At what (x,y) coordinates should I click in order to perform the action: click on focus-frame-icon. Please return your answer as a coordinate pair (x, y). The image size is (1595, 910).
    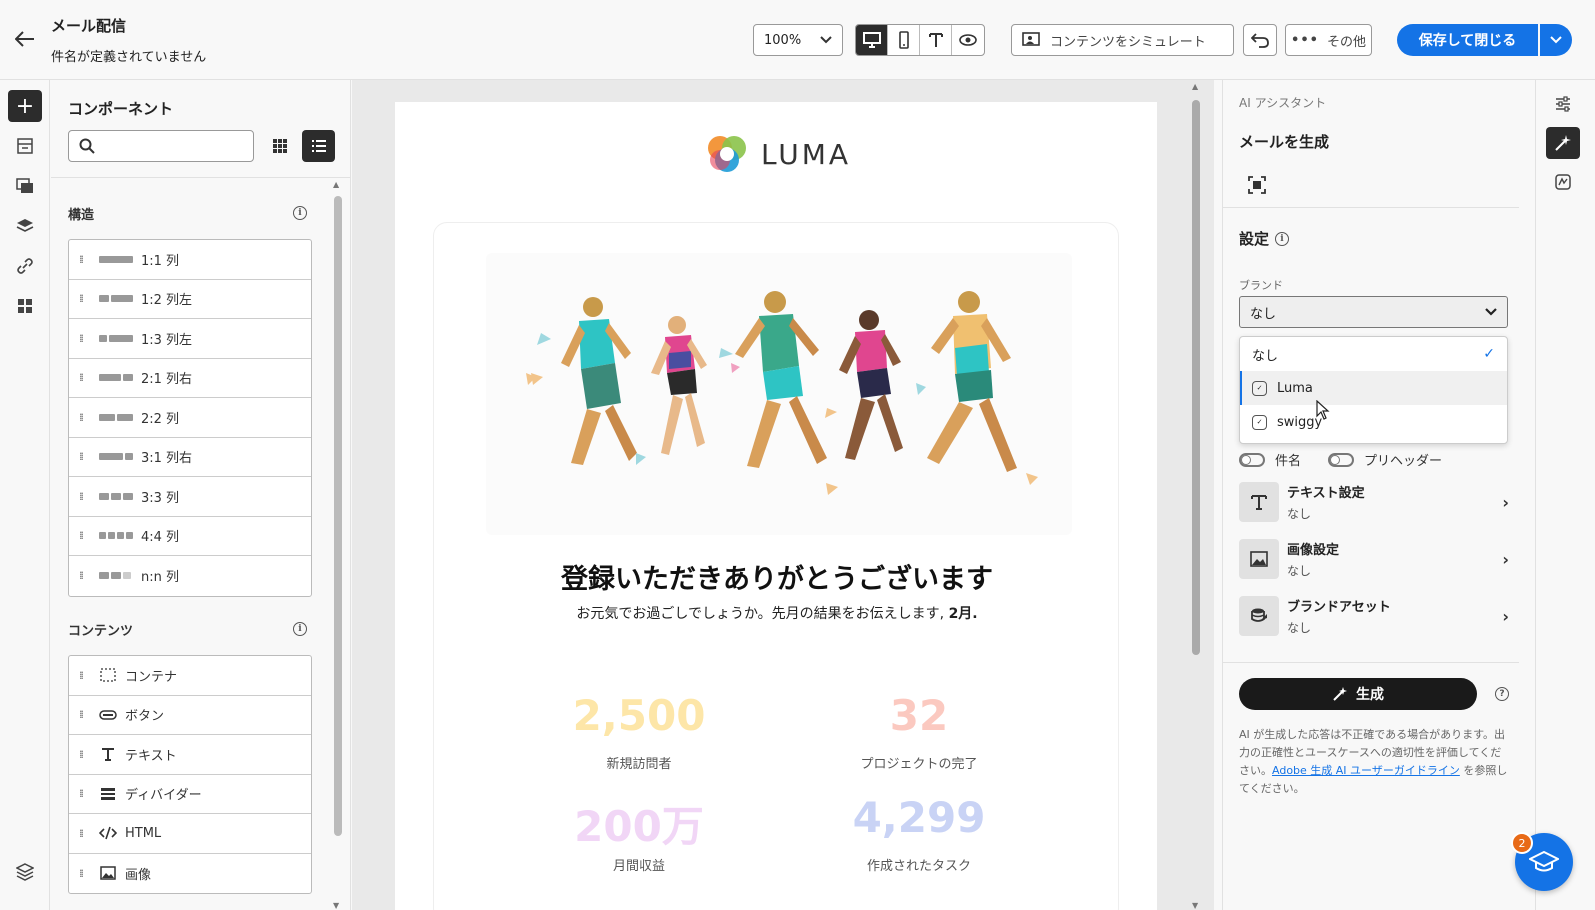
    Looking at the image, I should click on (1257, 185).